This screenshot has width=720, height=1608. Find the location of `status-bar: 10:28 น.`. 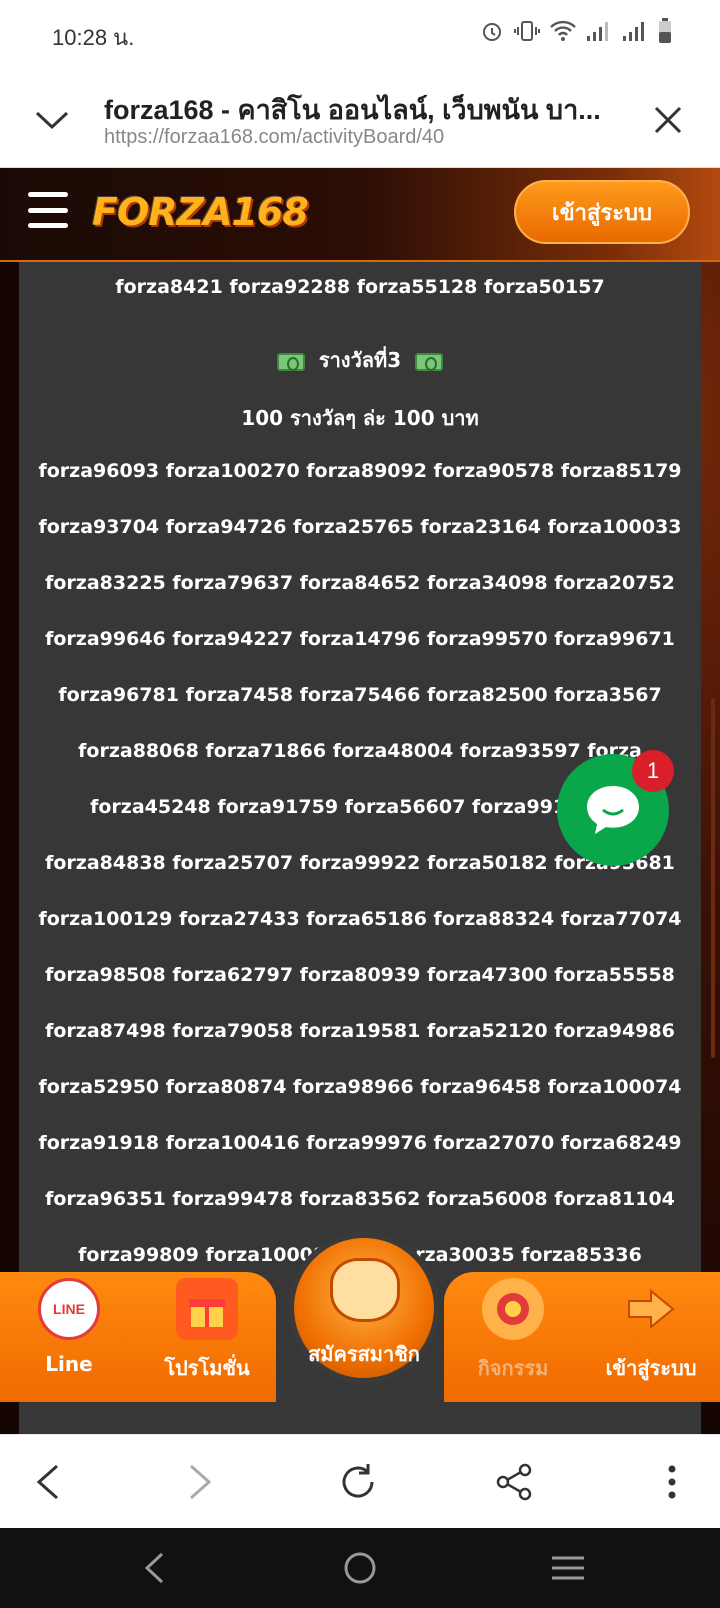

status-bar: 10:28 น. is located at coordinates (360, 35).